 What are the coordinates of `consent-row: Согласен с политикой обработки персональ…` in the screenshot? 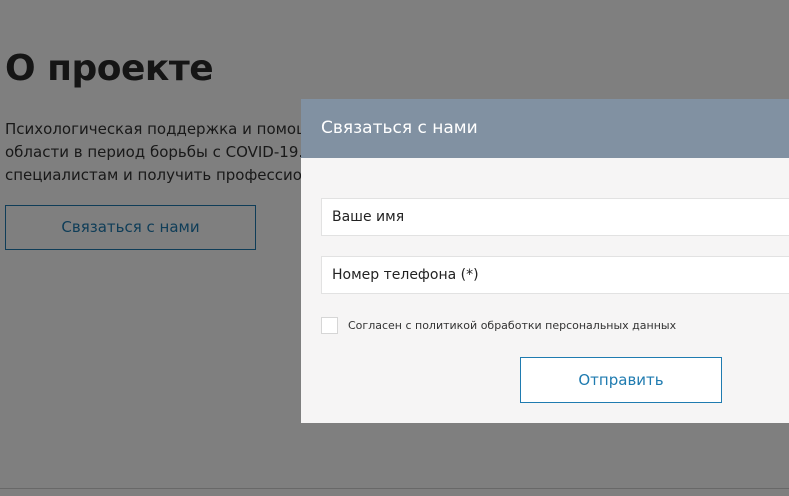 It's located at (498, 325).